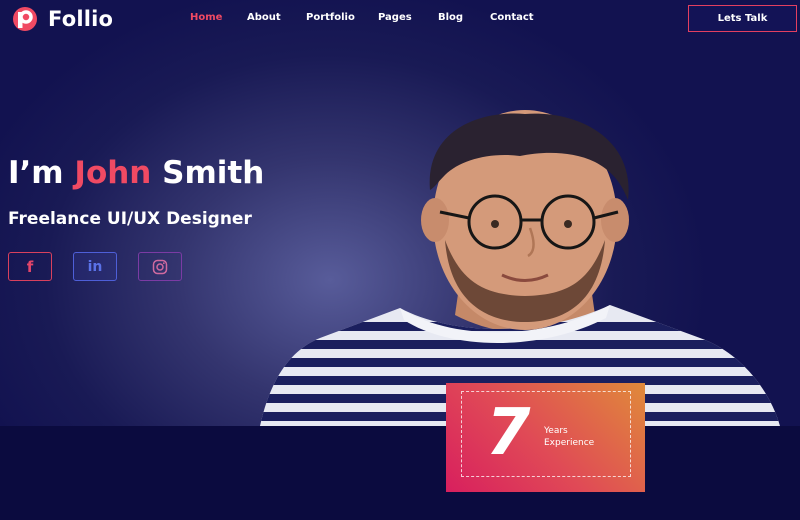 The height and width of the screenshot is (520, 800). I want to click on hero-headline: I’m John Smith, so click(136, 173).